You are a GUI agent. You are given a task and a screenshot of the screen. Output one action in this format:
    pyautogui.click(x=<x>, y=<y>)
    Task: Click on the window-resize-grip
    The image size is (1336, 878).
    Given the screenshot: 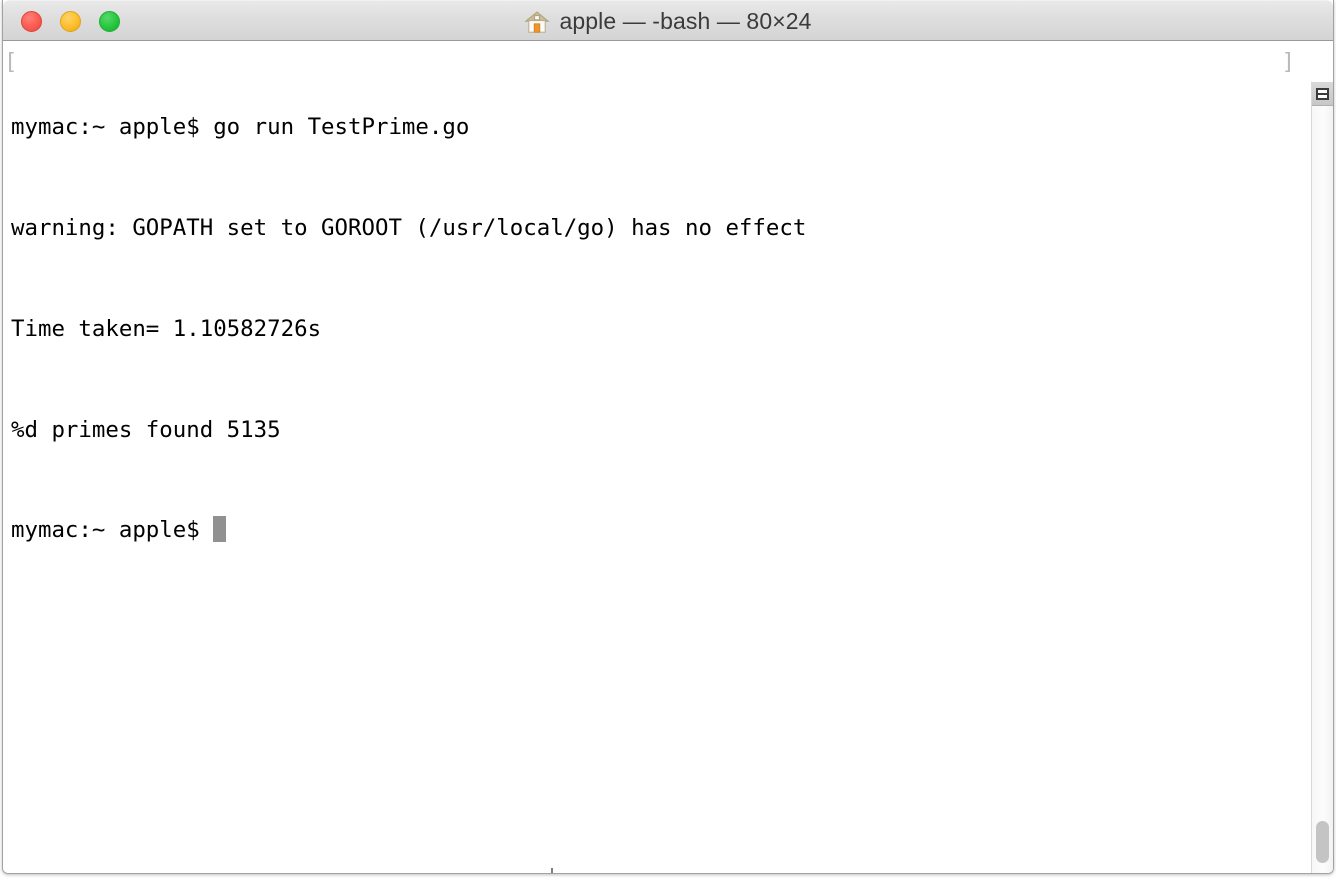 What is the action you would take?
    pyautogui.click(x=552, y=870)
    